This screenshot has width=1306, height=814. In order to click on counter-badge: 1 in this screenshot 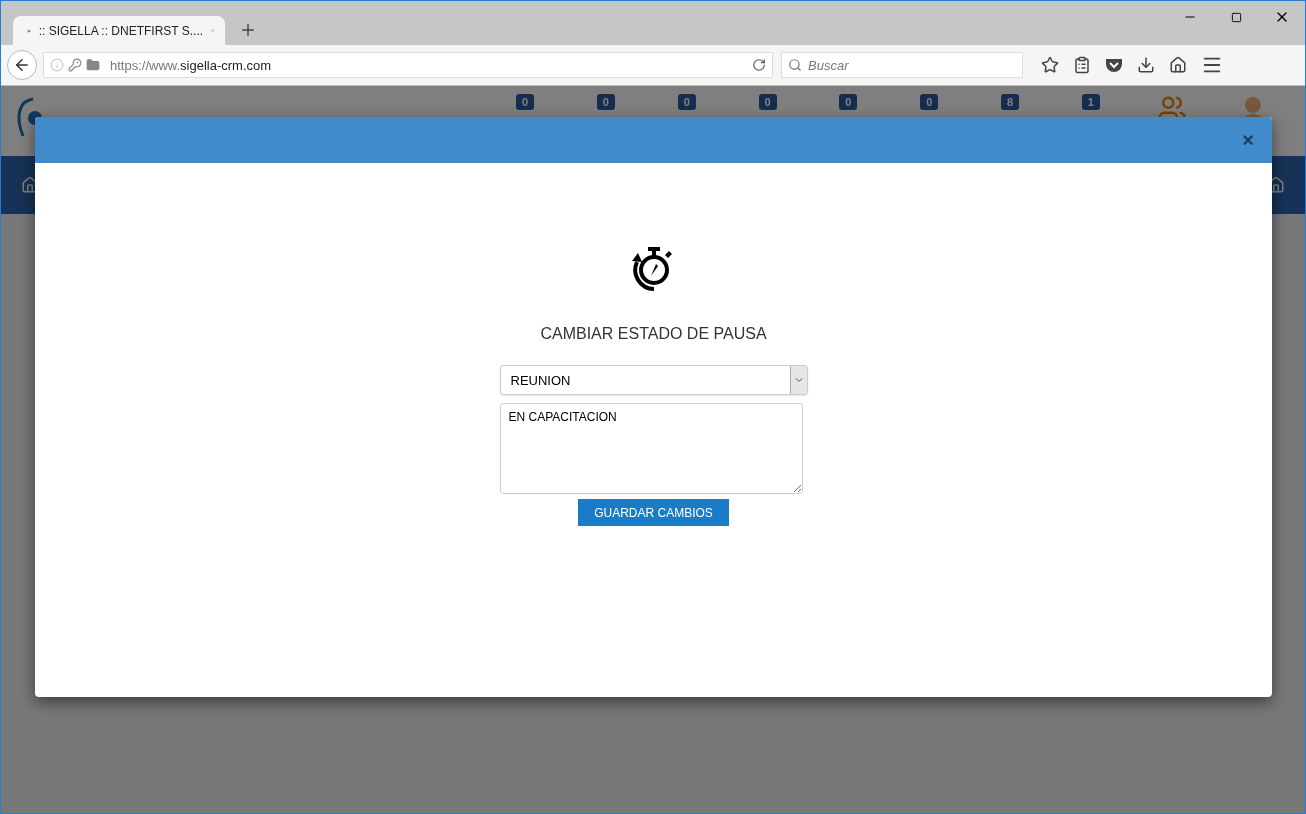, I will do `click(1090, 102)`.